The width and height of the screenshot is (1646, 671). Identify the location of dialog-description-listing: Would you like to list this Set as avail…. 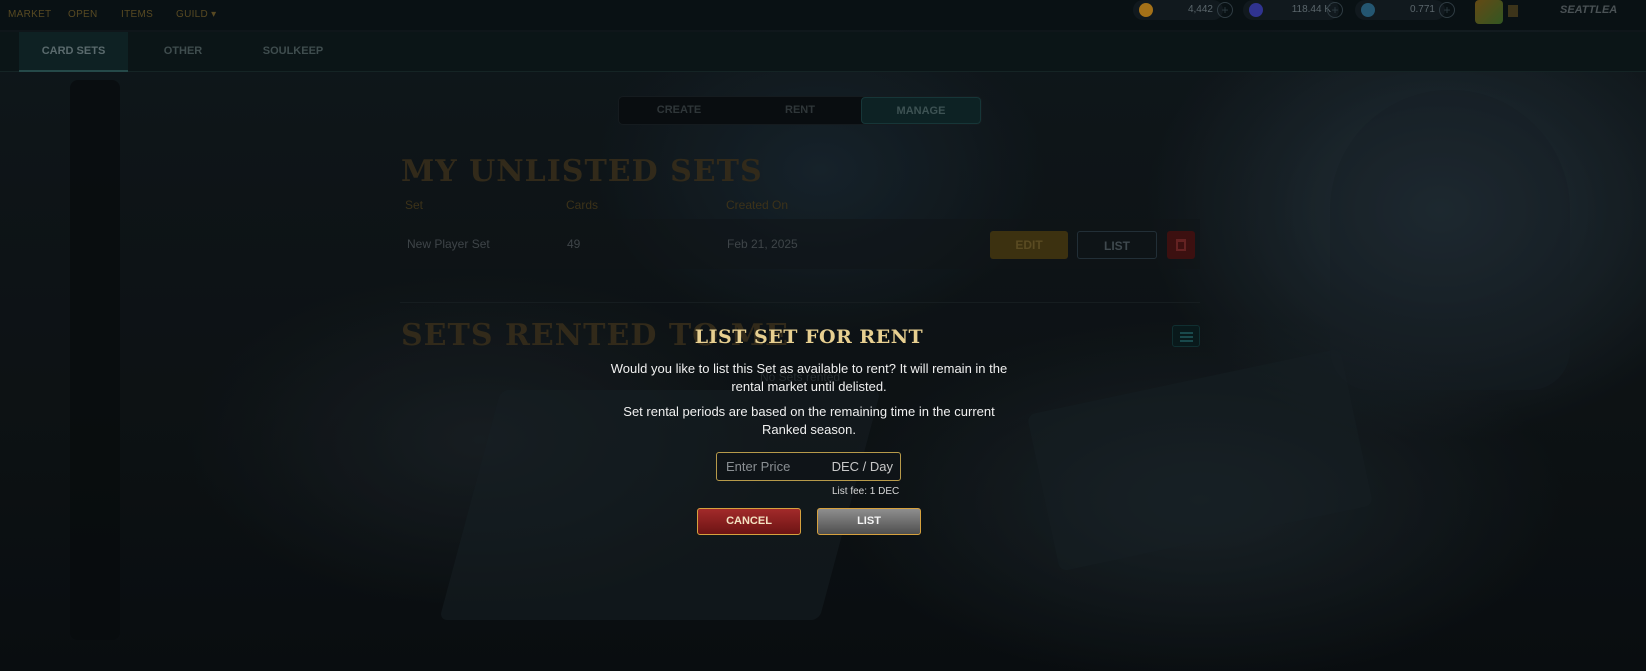
(809, 377).